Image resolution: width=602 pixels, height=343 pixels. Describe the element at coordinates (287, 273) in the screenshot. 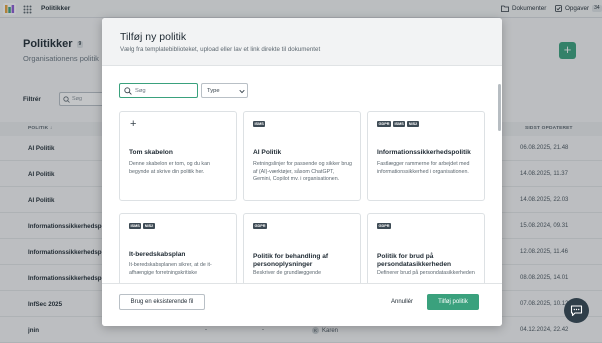

I see `template-card-description: Beskriver de grundlæggende` at that location.